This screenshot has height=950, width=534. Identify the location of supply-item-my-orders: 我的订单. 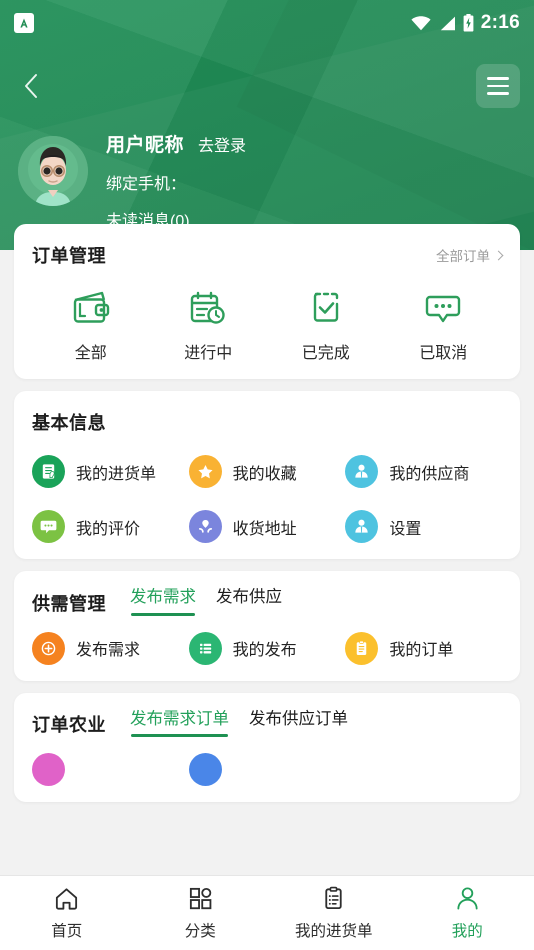
(423, 648).